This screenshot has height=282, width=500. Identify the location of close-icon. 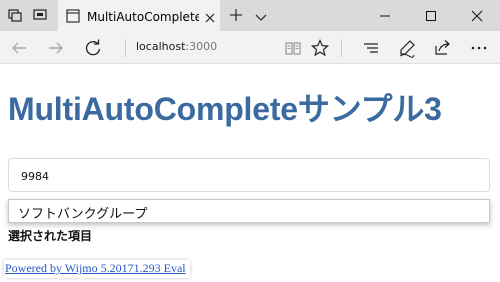
(477, 16).